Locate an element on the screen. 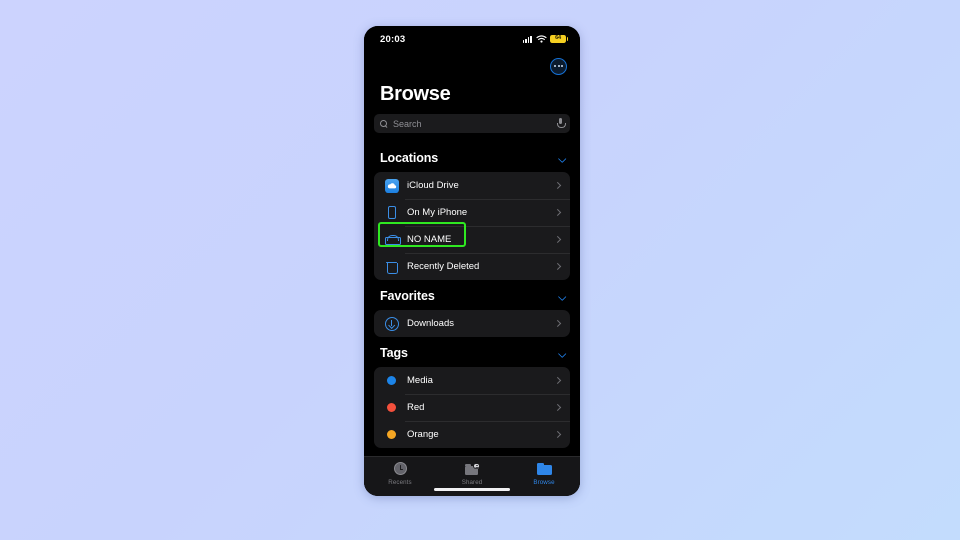  list-item-label: Red is located at coordinates (416, 407).